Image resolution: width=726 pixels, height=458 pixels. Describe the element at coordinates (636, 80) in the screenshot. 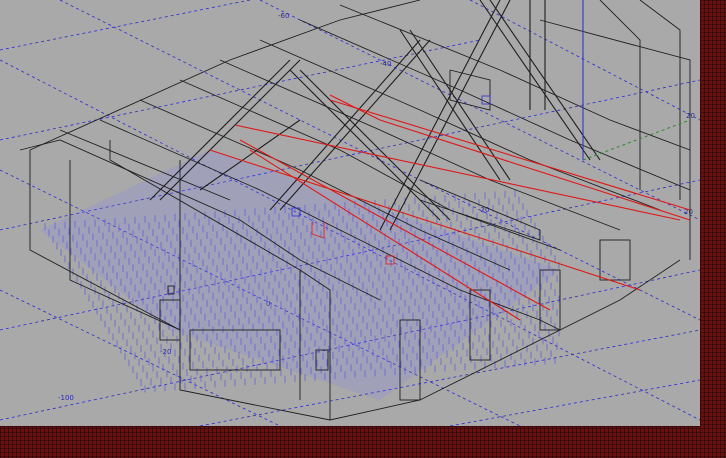

I see `datum-line` at that location.